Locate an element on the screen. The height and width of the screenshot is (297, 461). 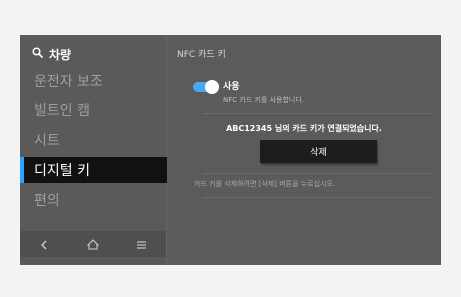
sidebar-header: 차량 is located at coordinates (51, 54).